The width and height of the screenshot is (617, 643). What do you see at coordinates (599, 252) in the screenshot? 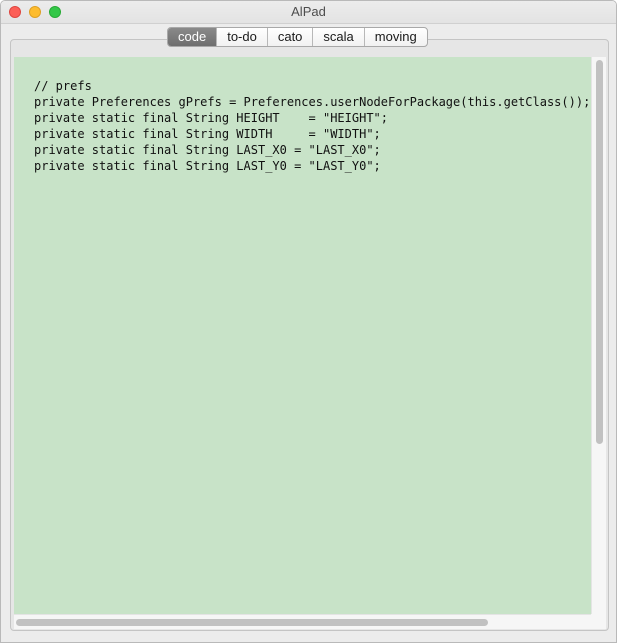
I see `vertical-scroll-thumb` at bounding box center [599, 252].